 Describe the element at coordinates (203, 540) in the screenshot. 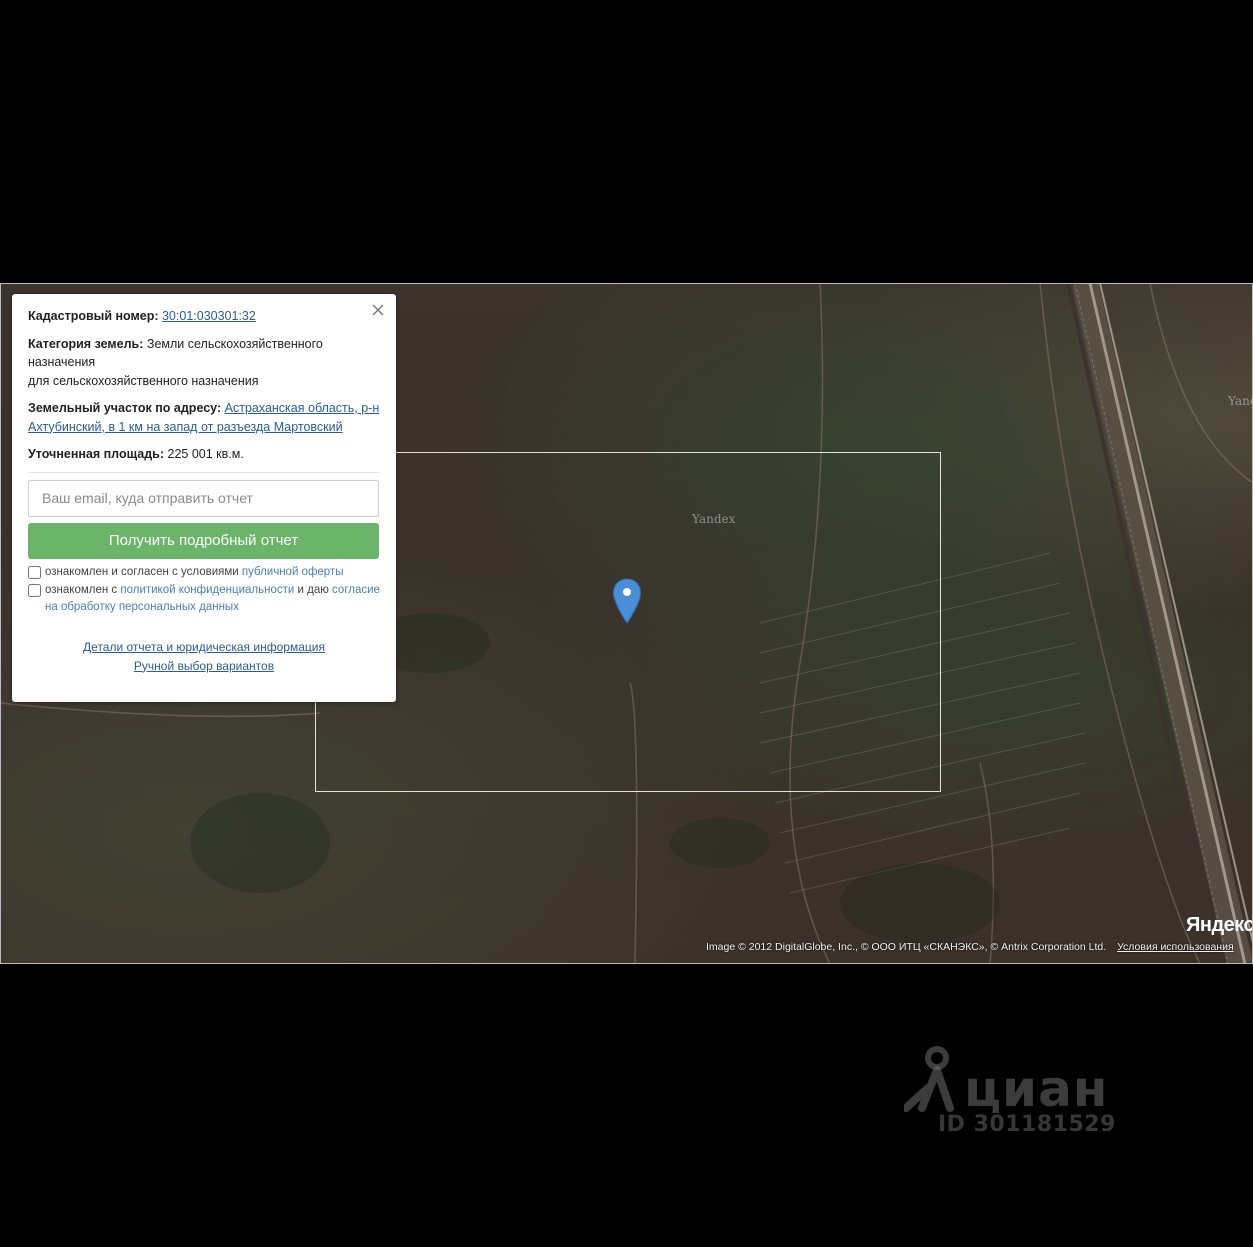

I see `get-report-button: Получить подробный отчет` at that location.